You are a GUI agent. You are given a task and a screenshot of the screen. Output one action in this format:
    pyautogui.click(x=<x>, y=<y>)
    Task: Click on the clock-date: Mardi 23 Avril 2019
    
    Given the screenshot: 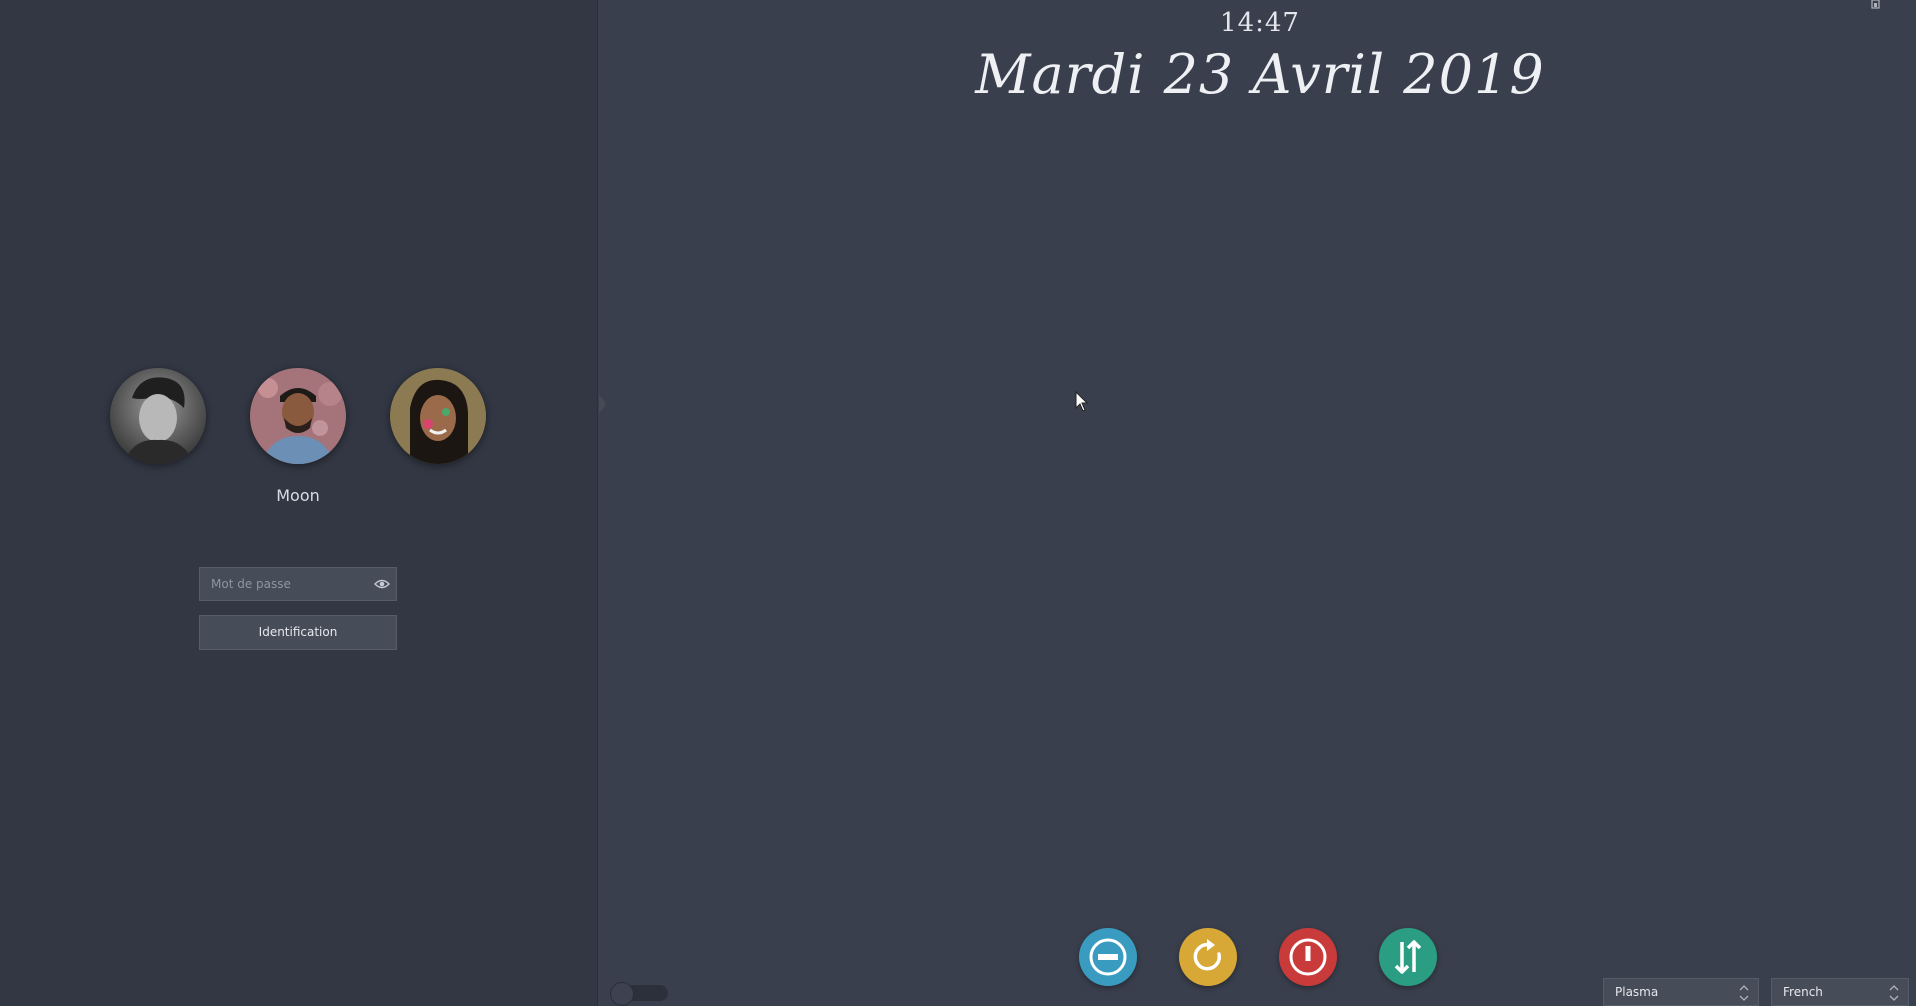 What is the action you would take?
    pyautogui.click(x=1260, y=74)
    